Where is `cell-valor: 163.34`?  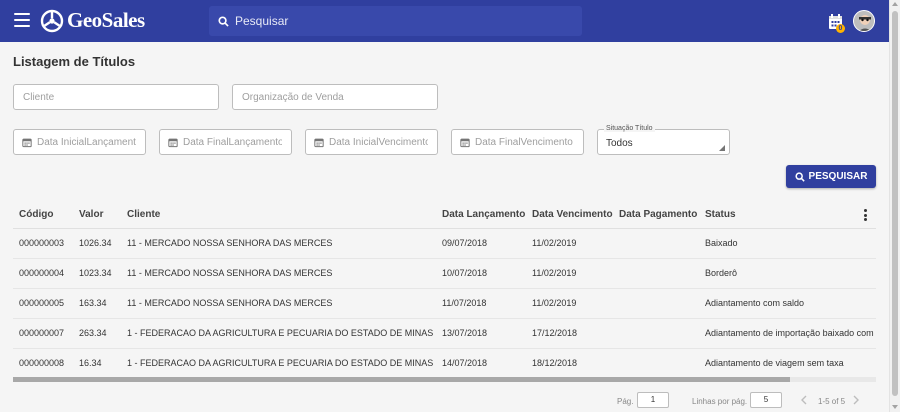
cell-valor: 163.34 is located at coordinates (97, 303).